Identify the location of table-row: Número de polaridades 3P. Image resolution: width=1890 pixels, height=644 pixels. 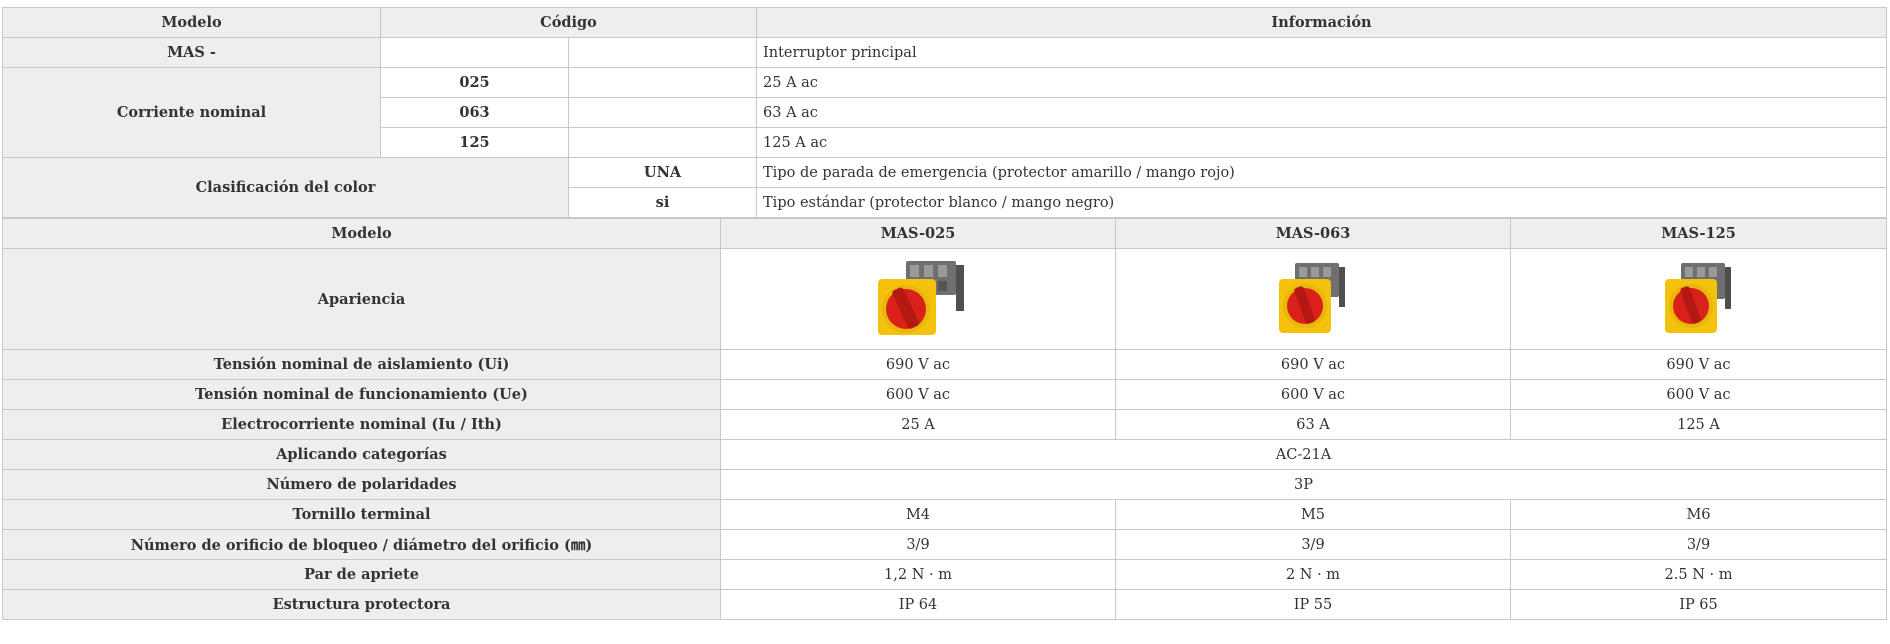
(944, 484).